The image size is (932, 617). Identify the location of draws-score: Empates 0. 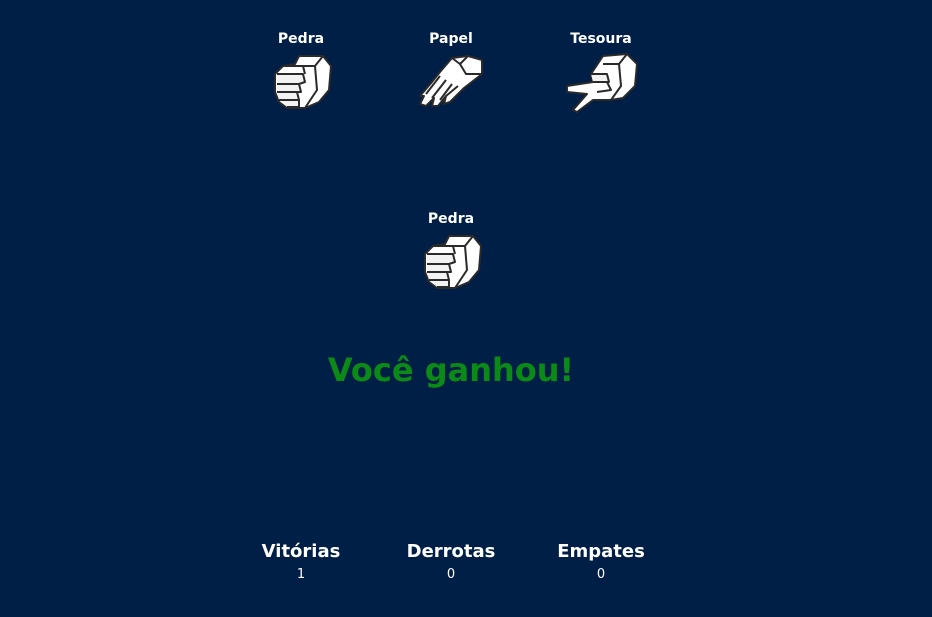
(601, 562).